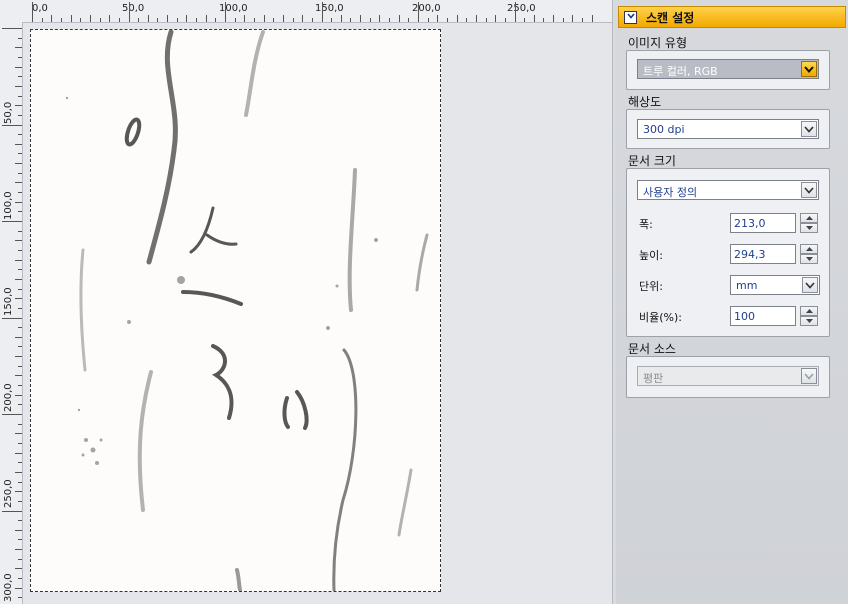  Describe the element at coordinates (775, 285) in the screenshot. I see `unit-select: mm` at that location.